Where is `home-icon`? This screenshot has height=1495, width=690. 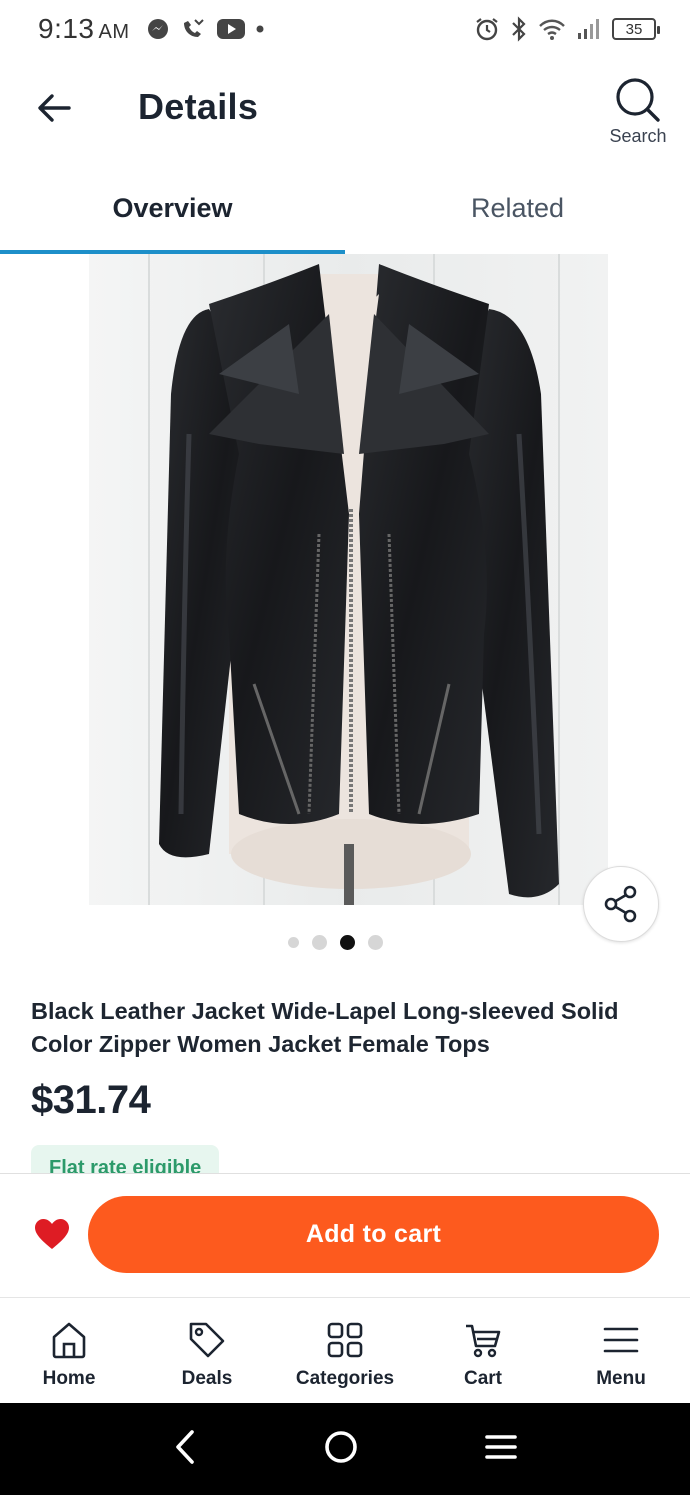
home-icon is located at coordinates (69, 1340).